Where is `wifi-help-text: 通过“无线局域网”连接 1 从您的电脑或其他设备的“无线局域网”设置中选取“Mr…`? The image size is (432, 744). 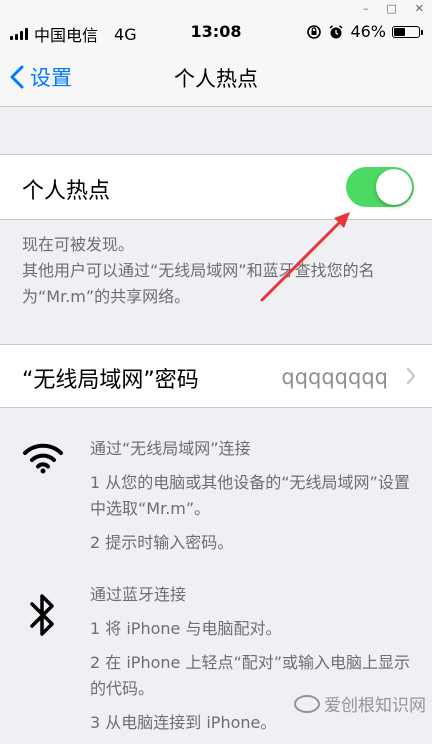 wifi-help-text: 通过“无线局域网”连接 1 从您的电脑或其他设备的“无线局域网”设置中选取“Mr… is located at coordinates (255, 500).